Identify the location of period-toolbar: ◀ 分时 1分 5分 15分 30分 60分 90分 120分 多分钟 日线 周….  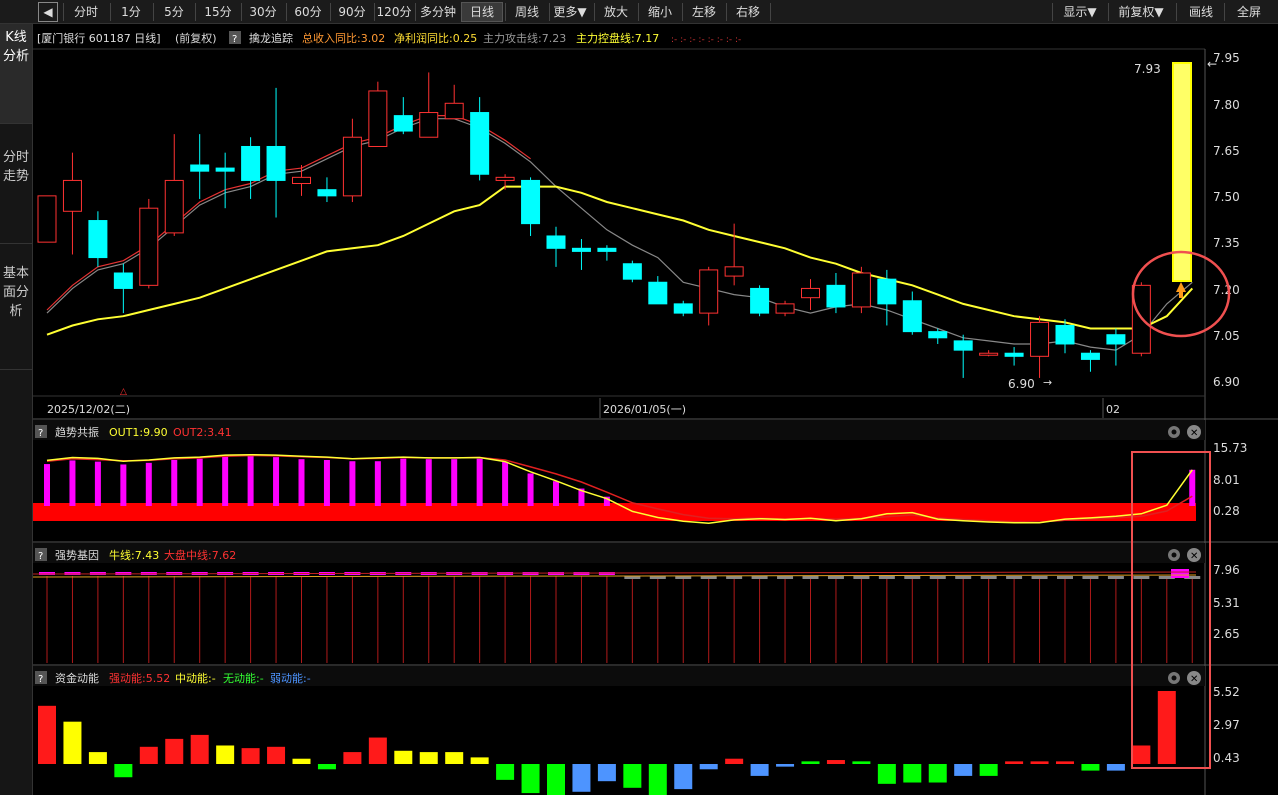
(639, 12).